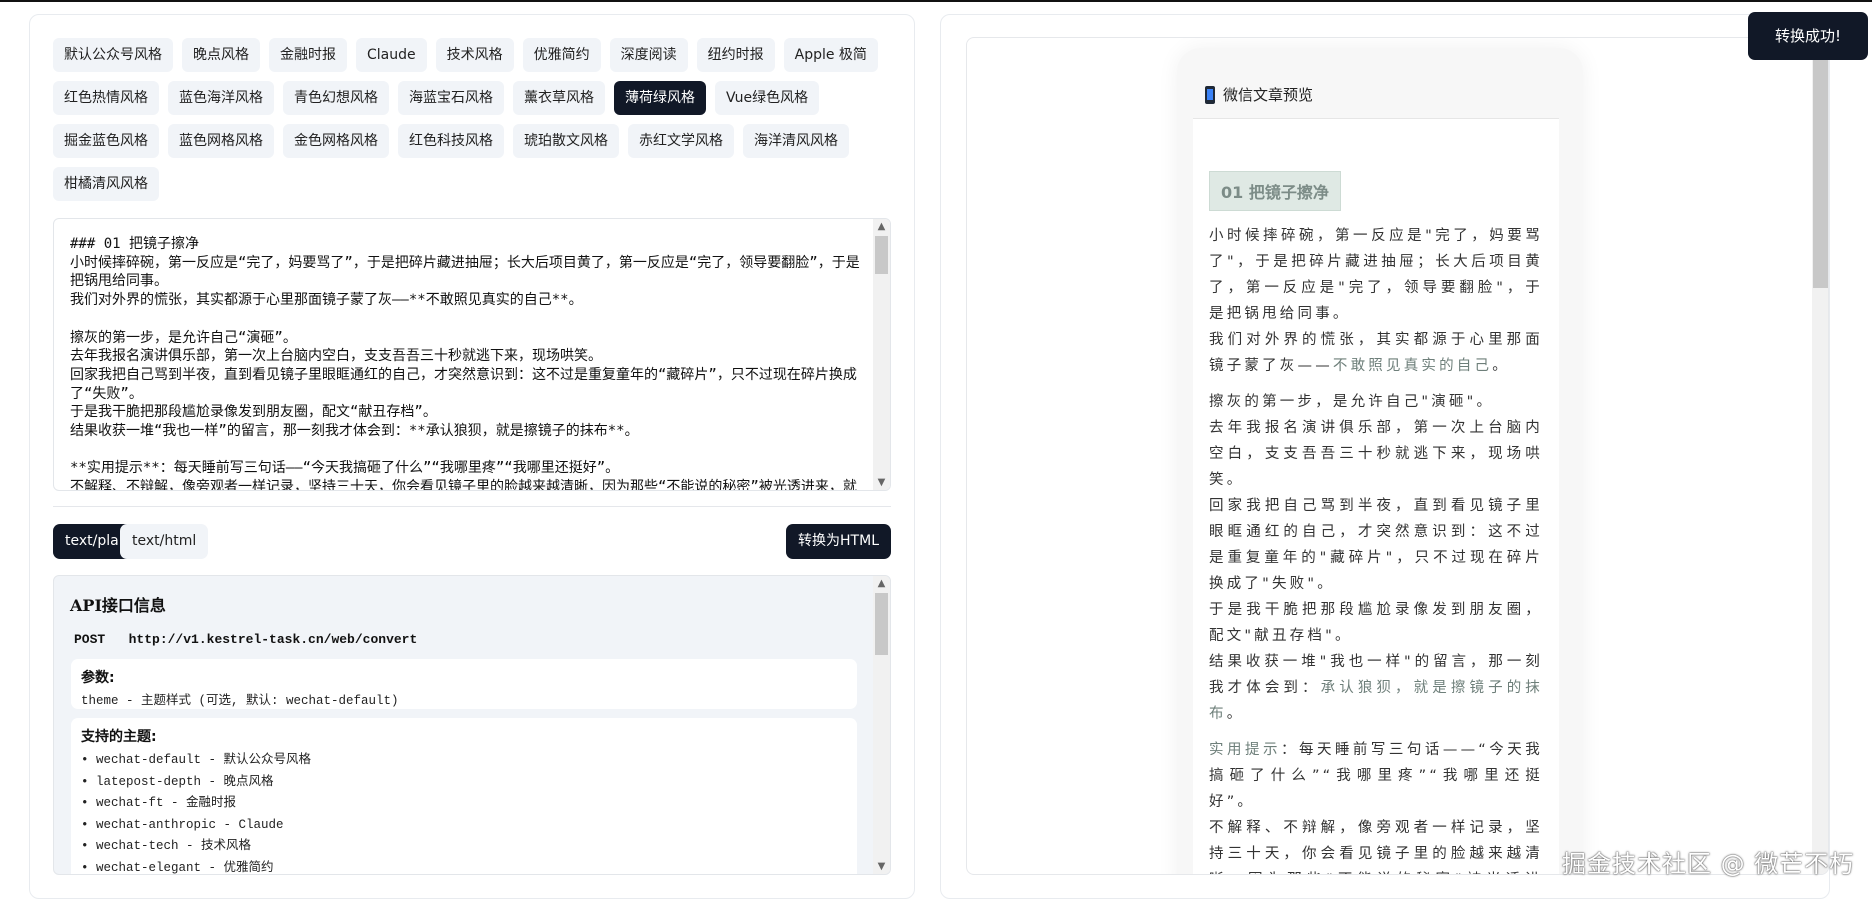 Image resolution: width=1872 pixels, height=901 pixels. Describe the element at coordinates (1352, 402) in the screenshot. I see `paragraph: 擦灰的第一步，是允许自己"演砸"。` at that location.